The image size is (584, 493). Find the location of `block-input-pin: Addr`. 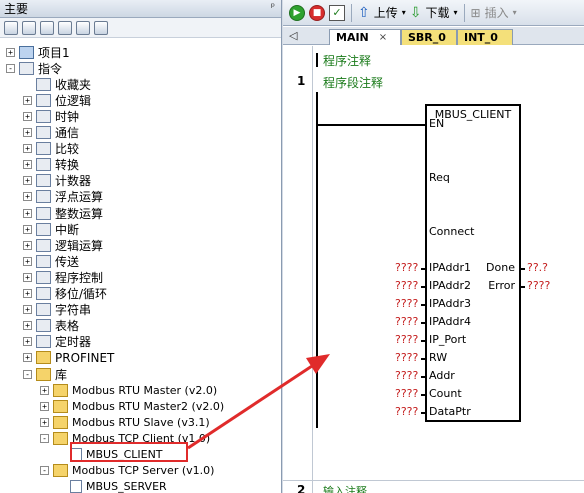

block-input-pin: Addr is located at coordinates (442, 375).